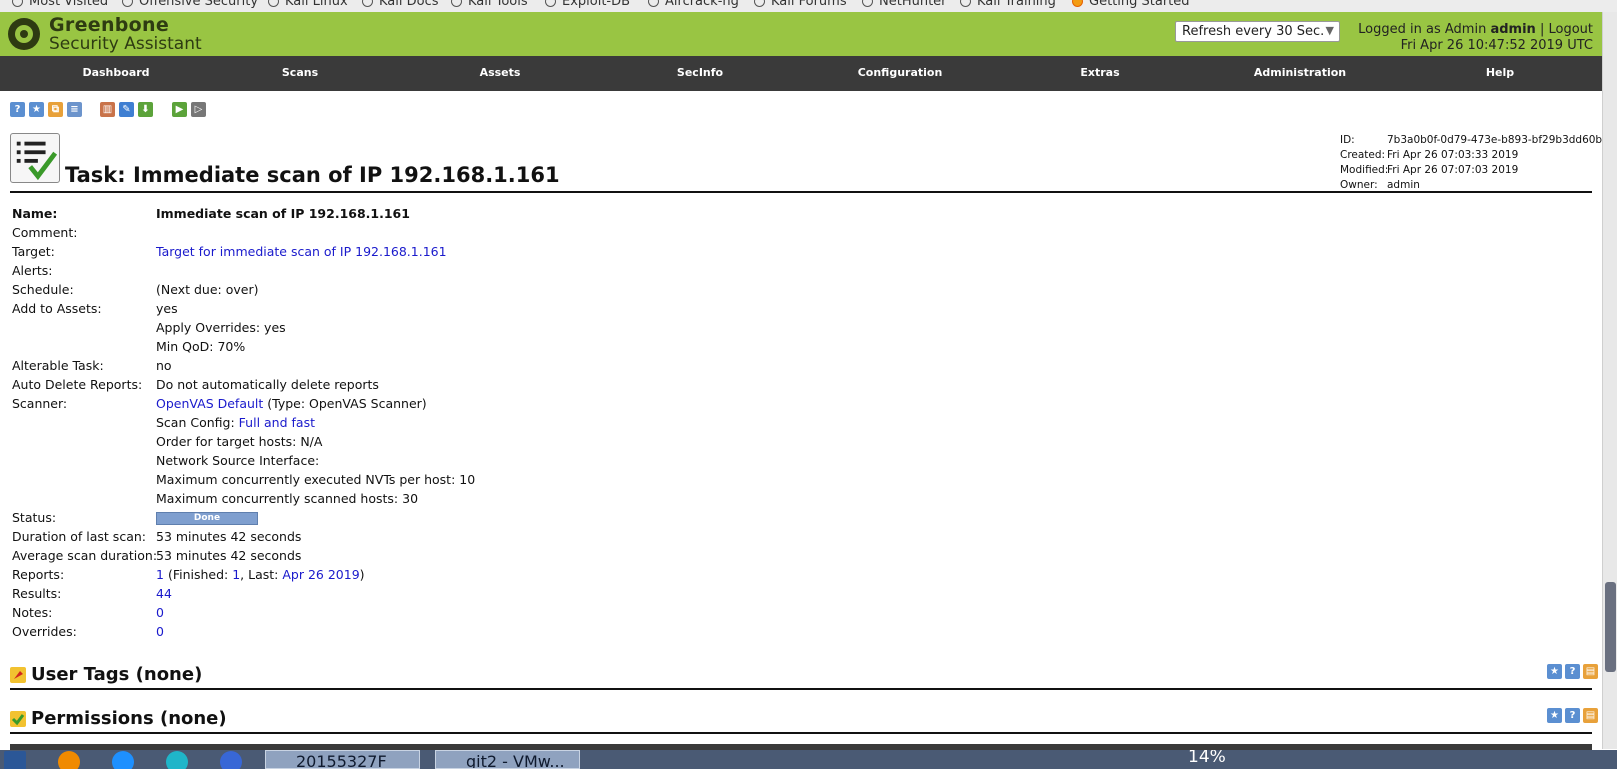 The image size is (1617, 769). Describe the element at coordinates (209, 403) in the screenshot. I see `scanner-link: OpenVAS Default` at that location.